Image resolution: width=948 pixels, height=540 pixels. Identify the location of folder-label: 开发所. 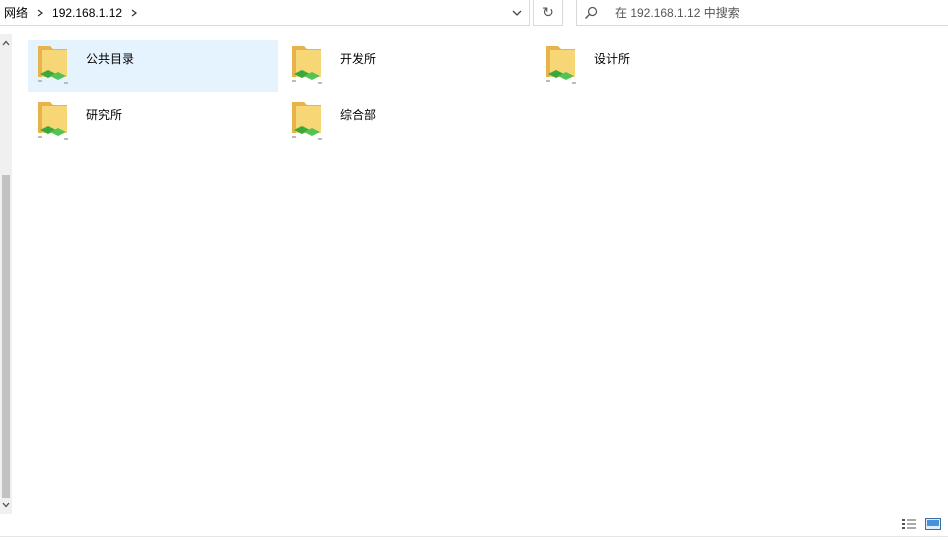
(358, 59).